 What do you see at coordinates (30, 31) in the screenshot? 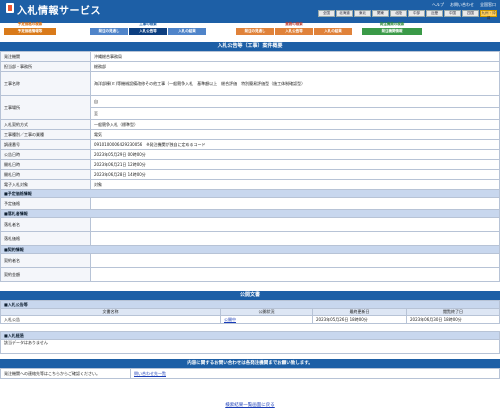
I see `tab-price-info: 予定価格情報等` at bounding box center [30, 31].